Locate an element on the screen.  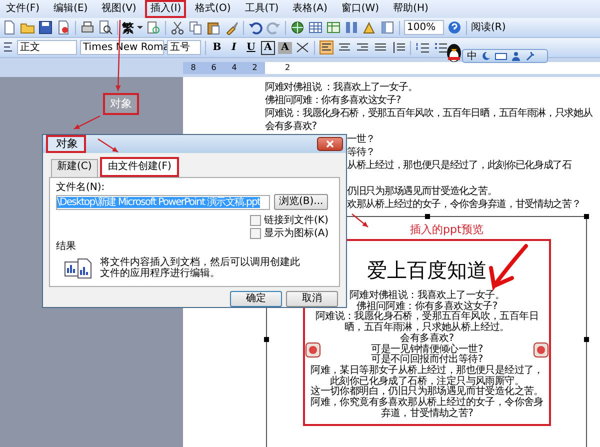
format-button: I is located at coordinates (234, 48).